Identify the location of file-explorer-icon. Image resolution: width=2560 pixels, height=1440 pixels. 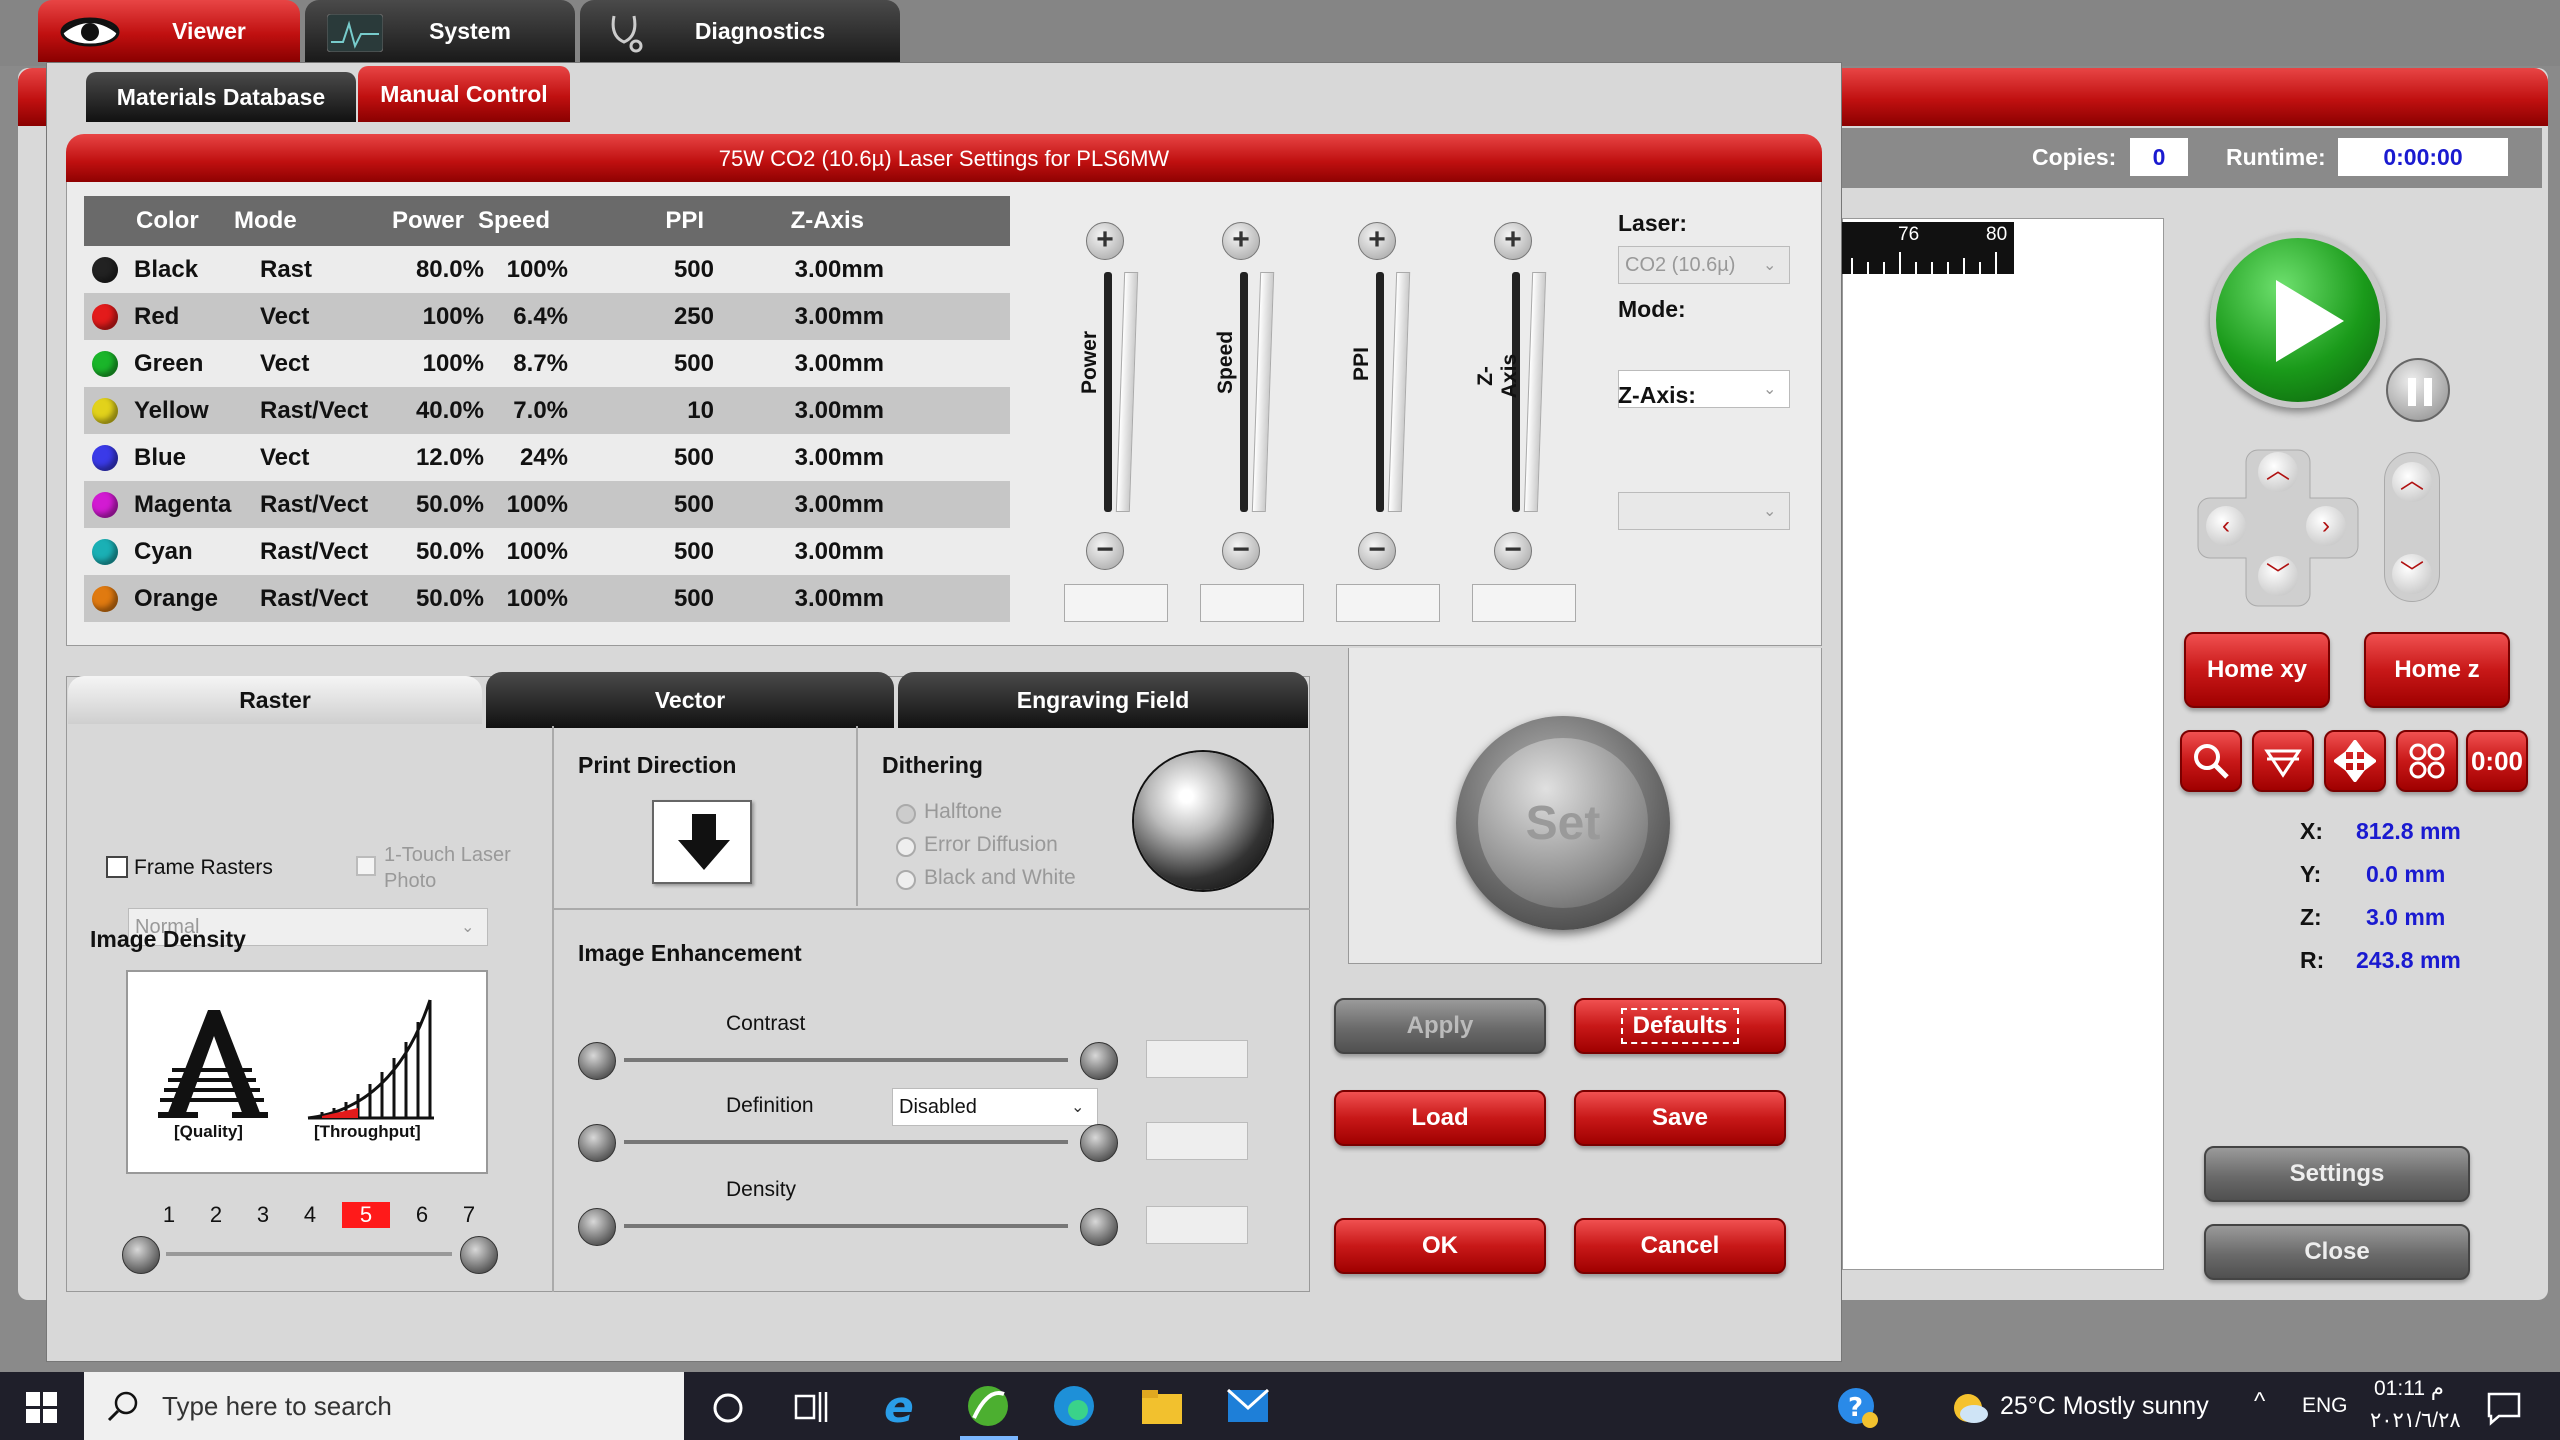
(1162, 1406).